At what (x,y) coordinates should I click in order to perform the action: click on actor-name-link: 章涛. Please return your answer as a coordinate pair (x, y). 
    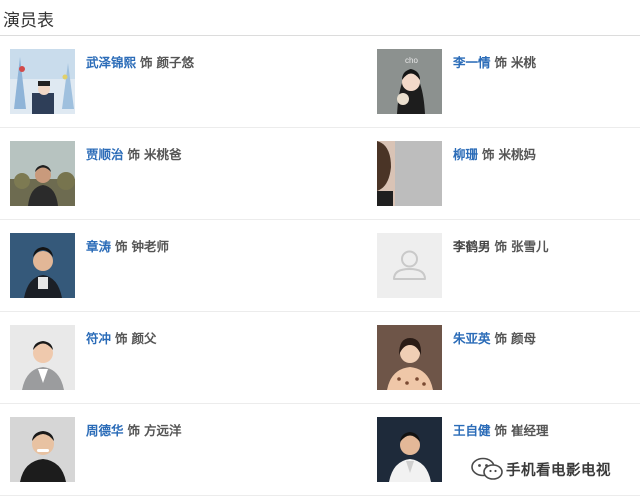
    Looking at the image, I should click on (98, 246).